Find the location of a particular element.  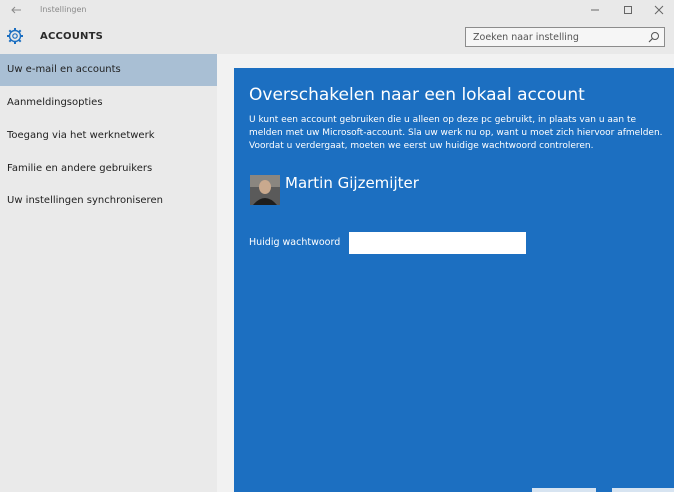

sidebar-item-label: Familie en andere gebruikers is located at coordinates (80, 168).